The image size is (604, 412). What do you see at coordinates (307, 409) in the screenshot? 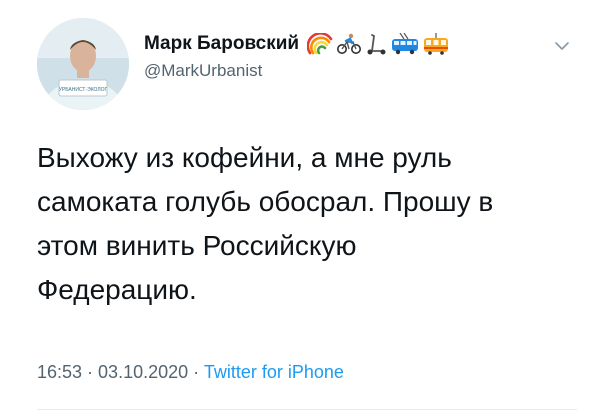
I see `divider` at bounding box center [307, 409].